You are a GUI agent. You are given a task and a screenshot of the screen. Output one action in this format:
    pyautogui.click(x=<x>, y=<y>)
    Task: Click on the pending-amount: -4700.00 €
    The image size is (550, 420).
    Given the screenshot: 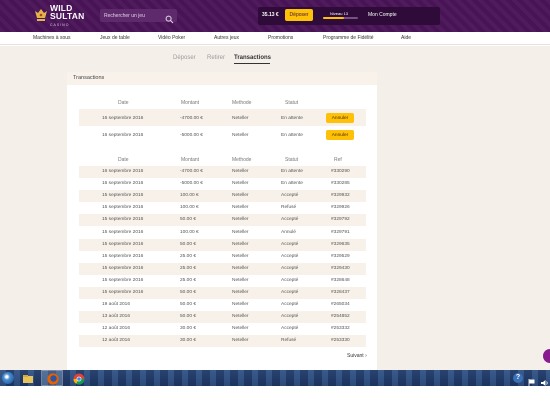 What is the action you would take?
    pyautogui.click(x=191, y=118)
    